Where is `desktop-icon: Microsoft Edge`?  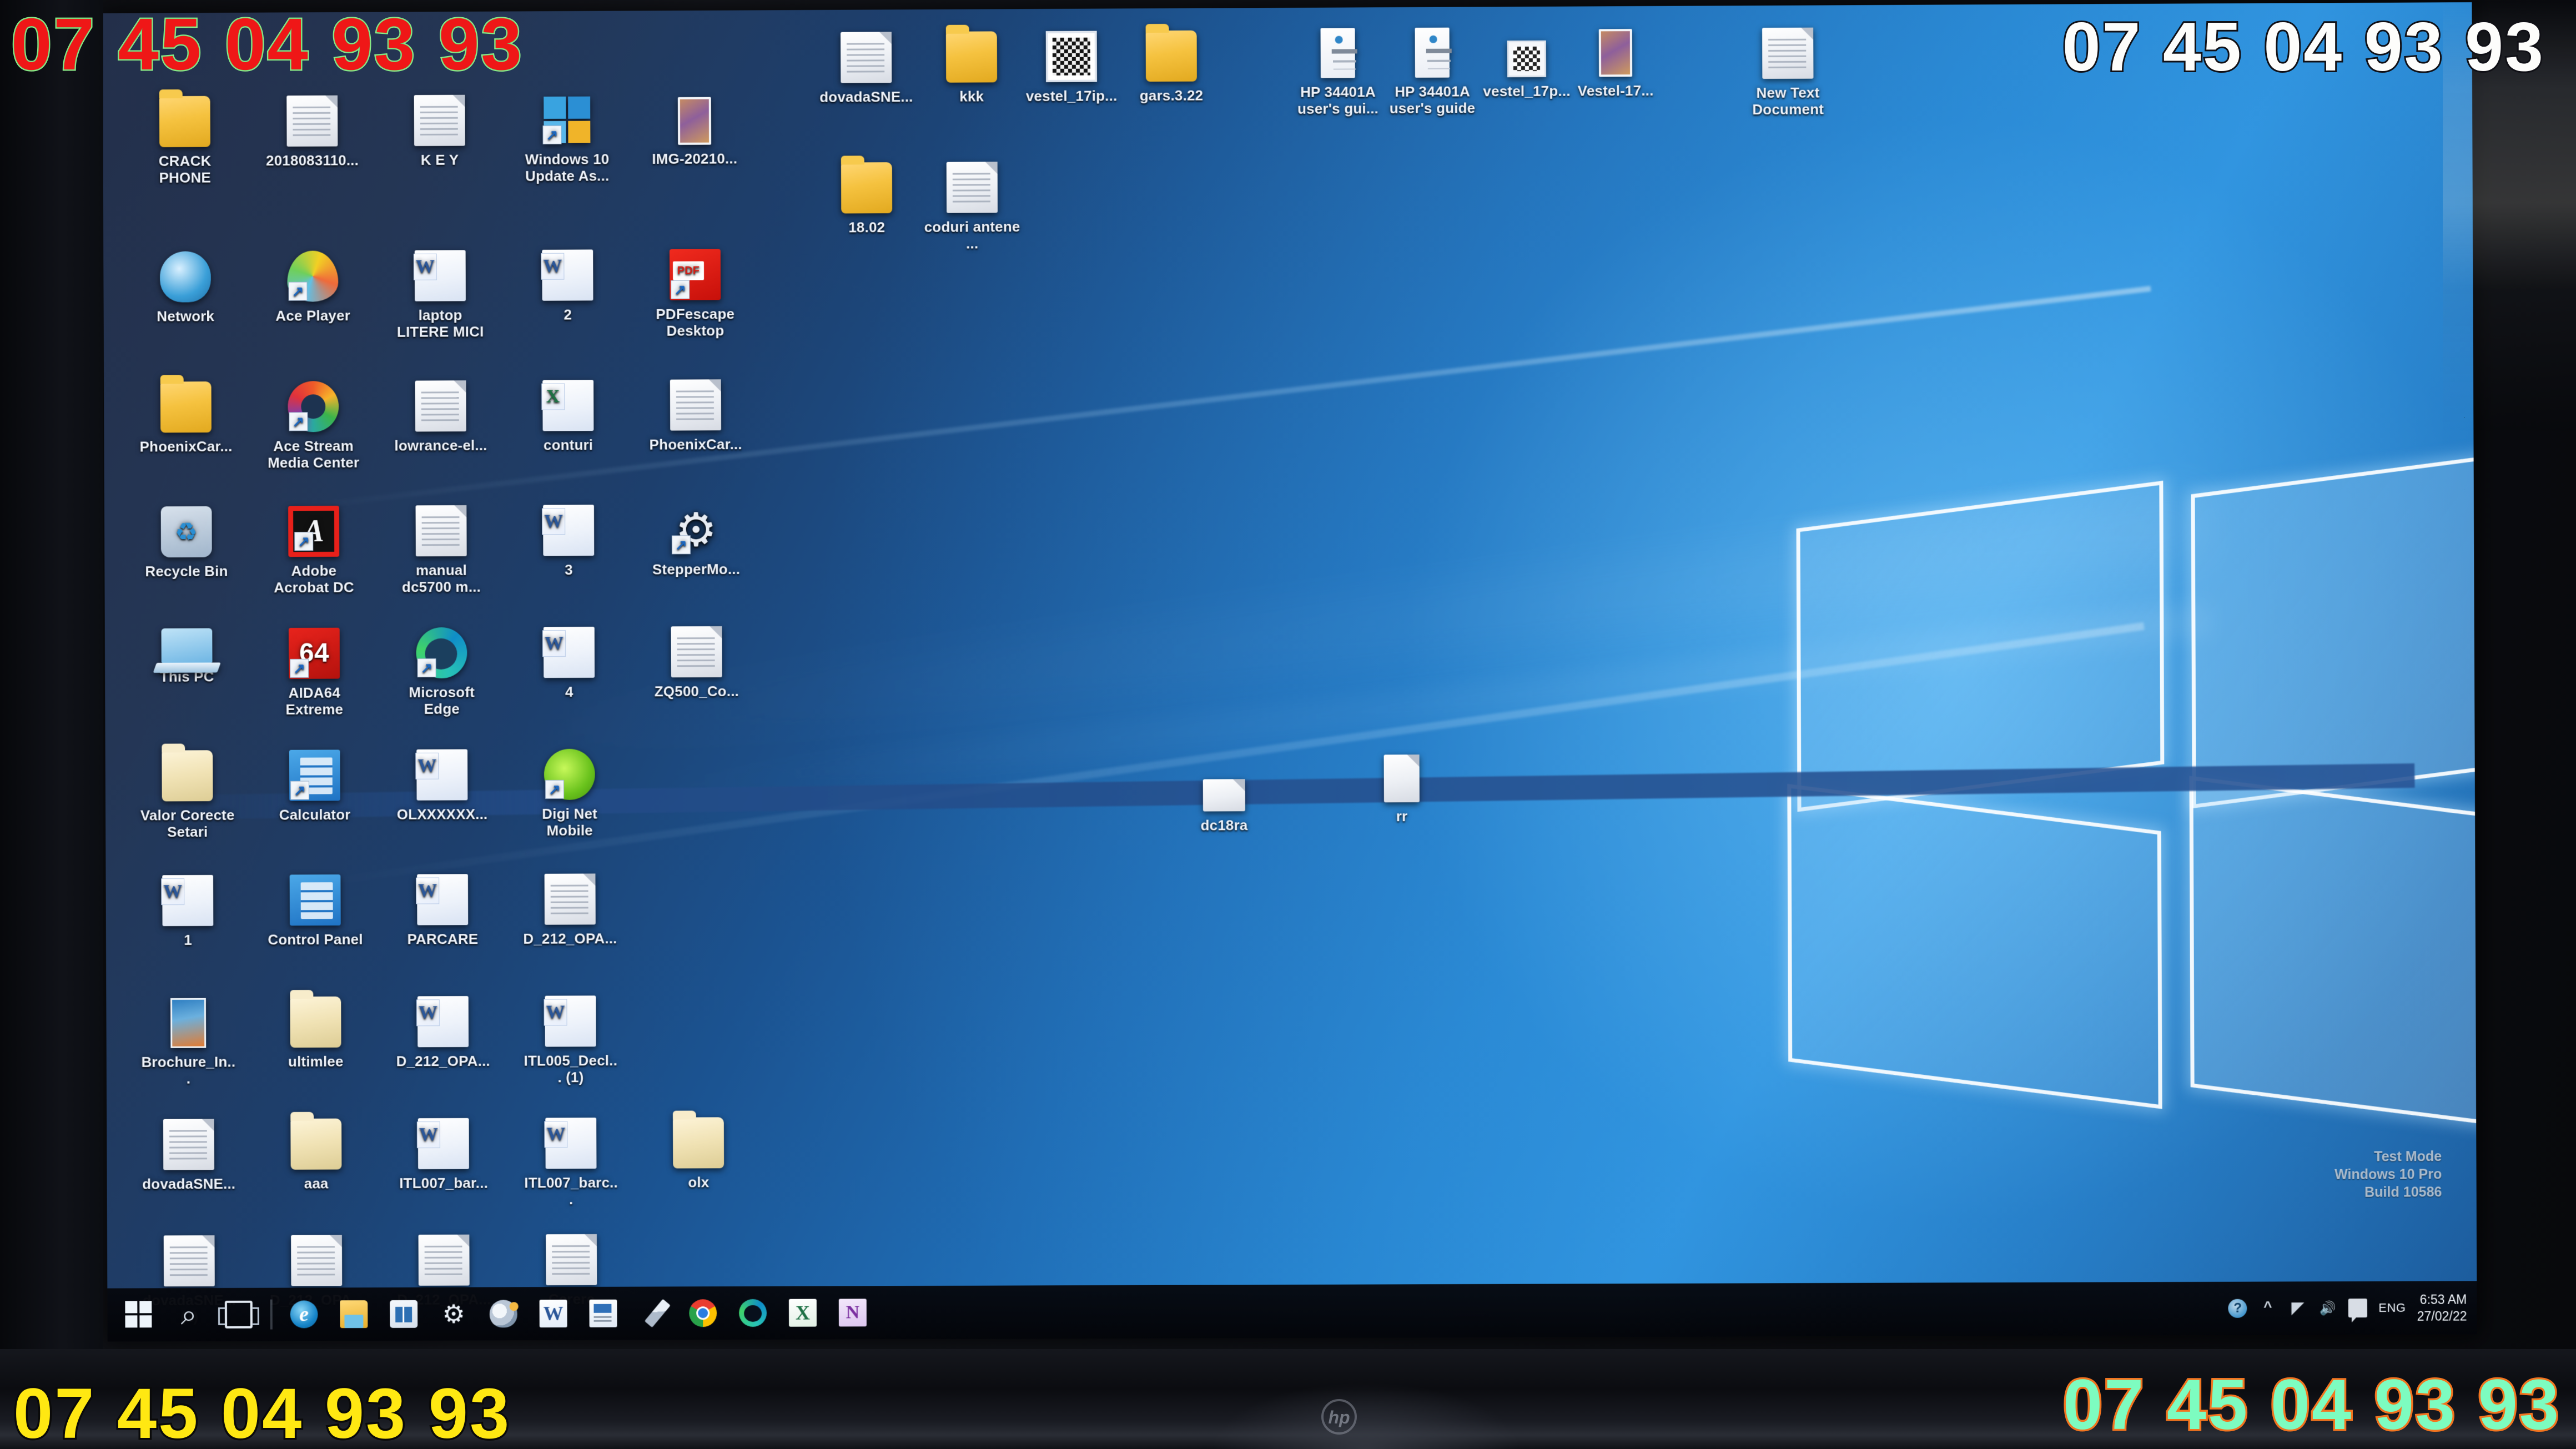 desktop-icon: Microsoft Edge is located at coordinates (442, 672).